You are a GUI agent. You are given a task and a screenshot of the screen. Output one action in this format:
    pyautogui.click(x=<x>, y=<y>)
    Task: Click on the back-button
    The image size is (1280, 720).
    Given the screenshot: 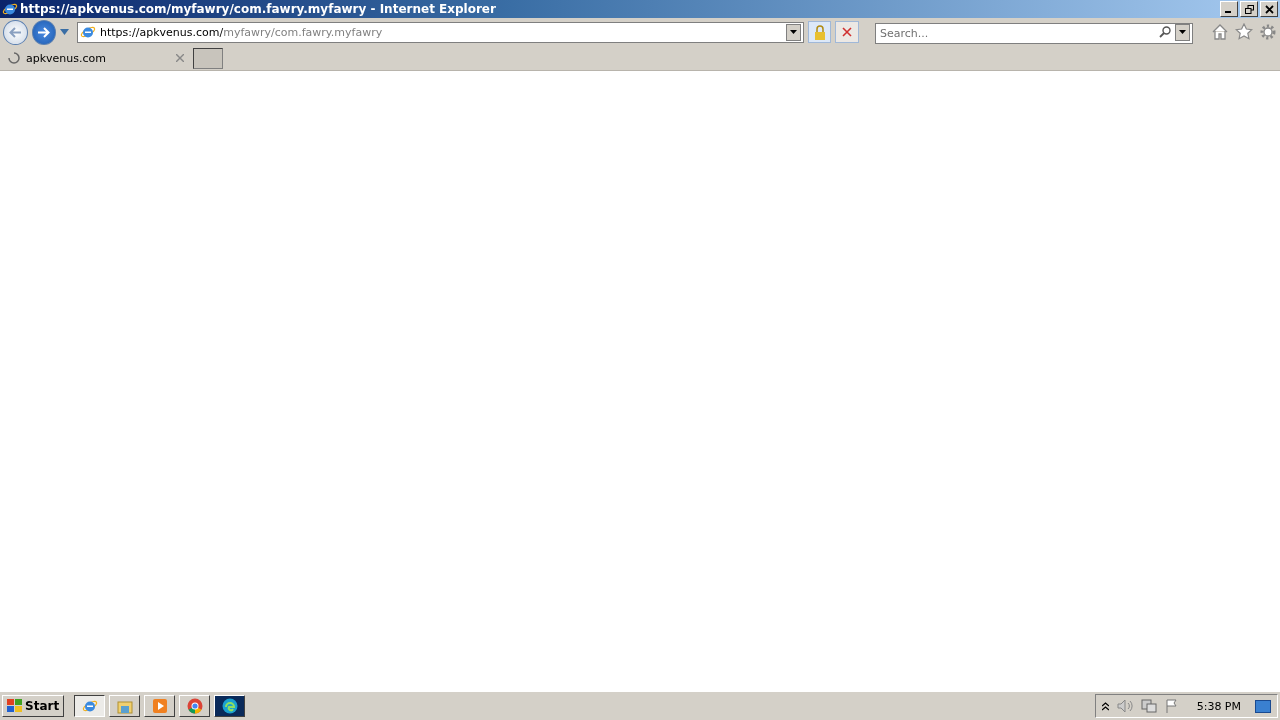 What is the action you would take?
    pyautogui.click(x=15, y=32)
    